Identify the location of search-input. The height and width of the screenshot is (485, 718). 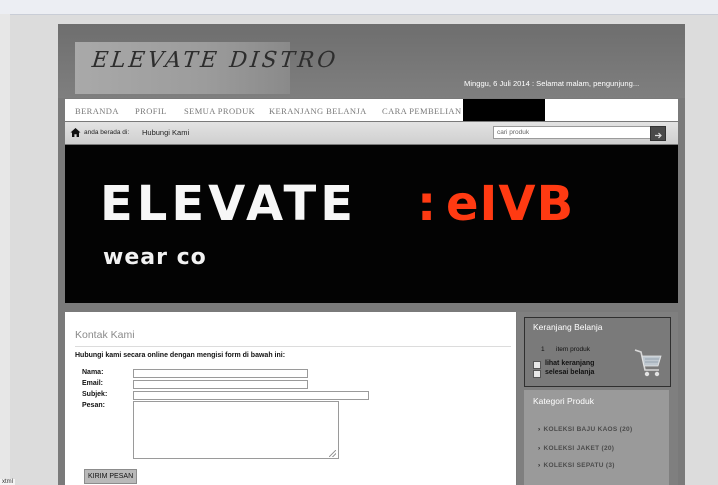
(572, 132).